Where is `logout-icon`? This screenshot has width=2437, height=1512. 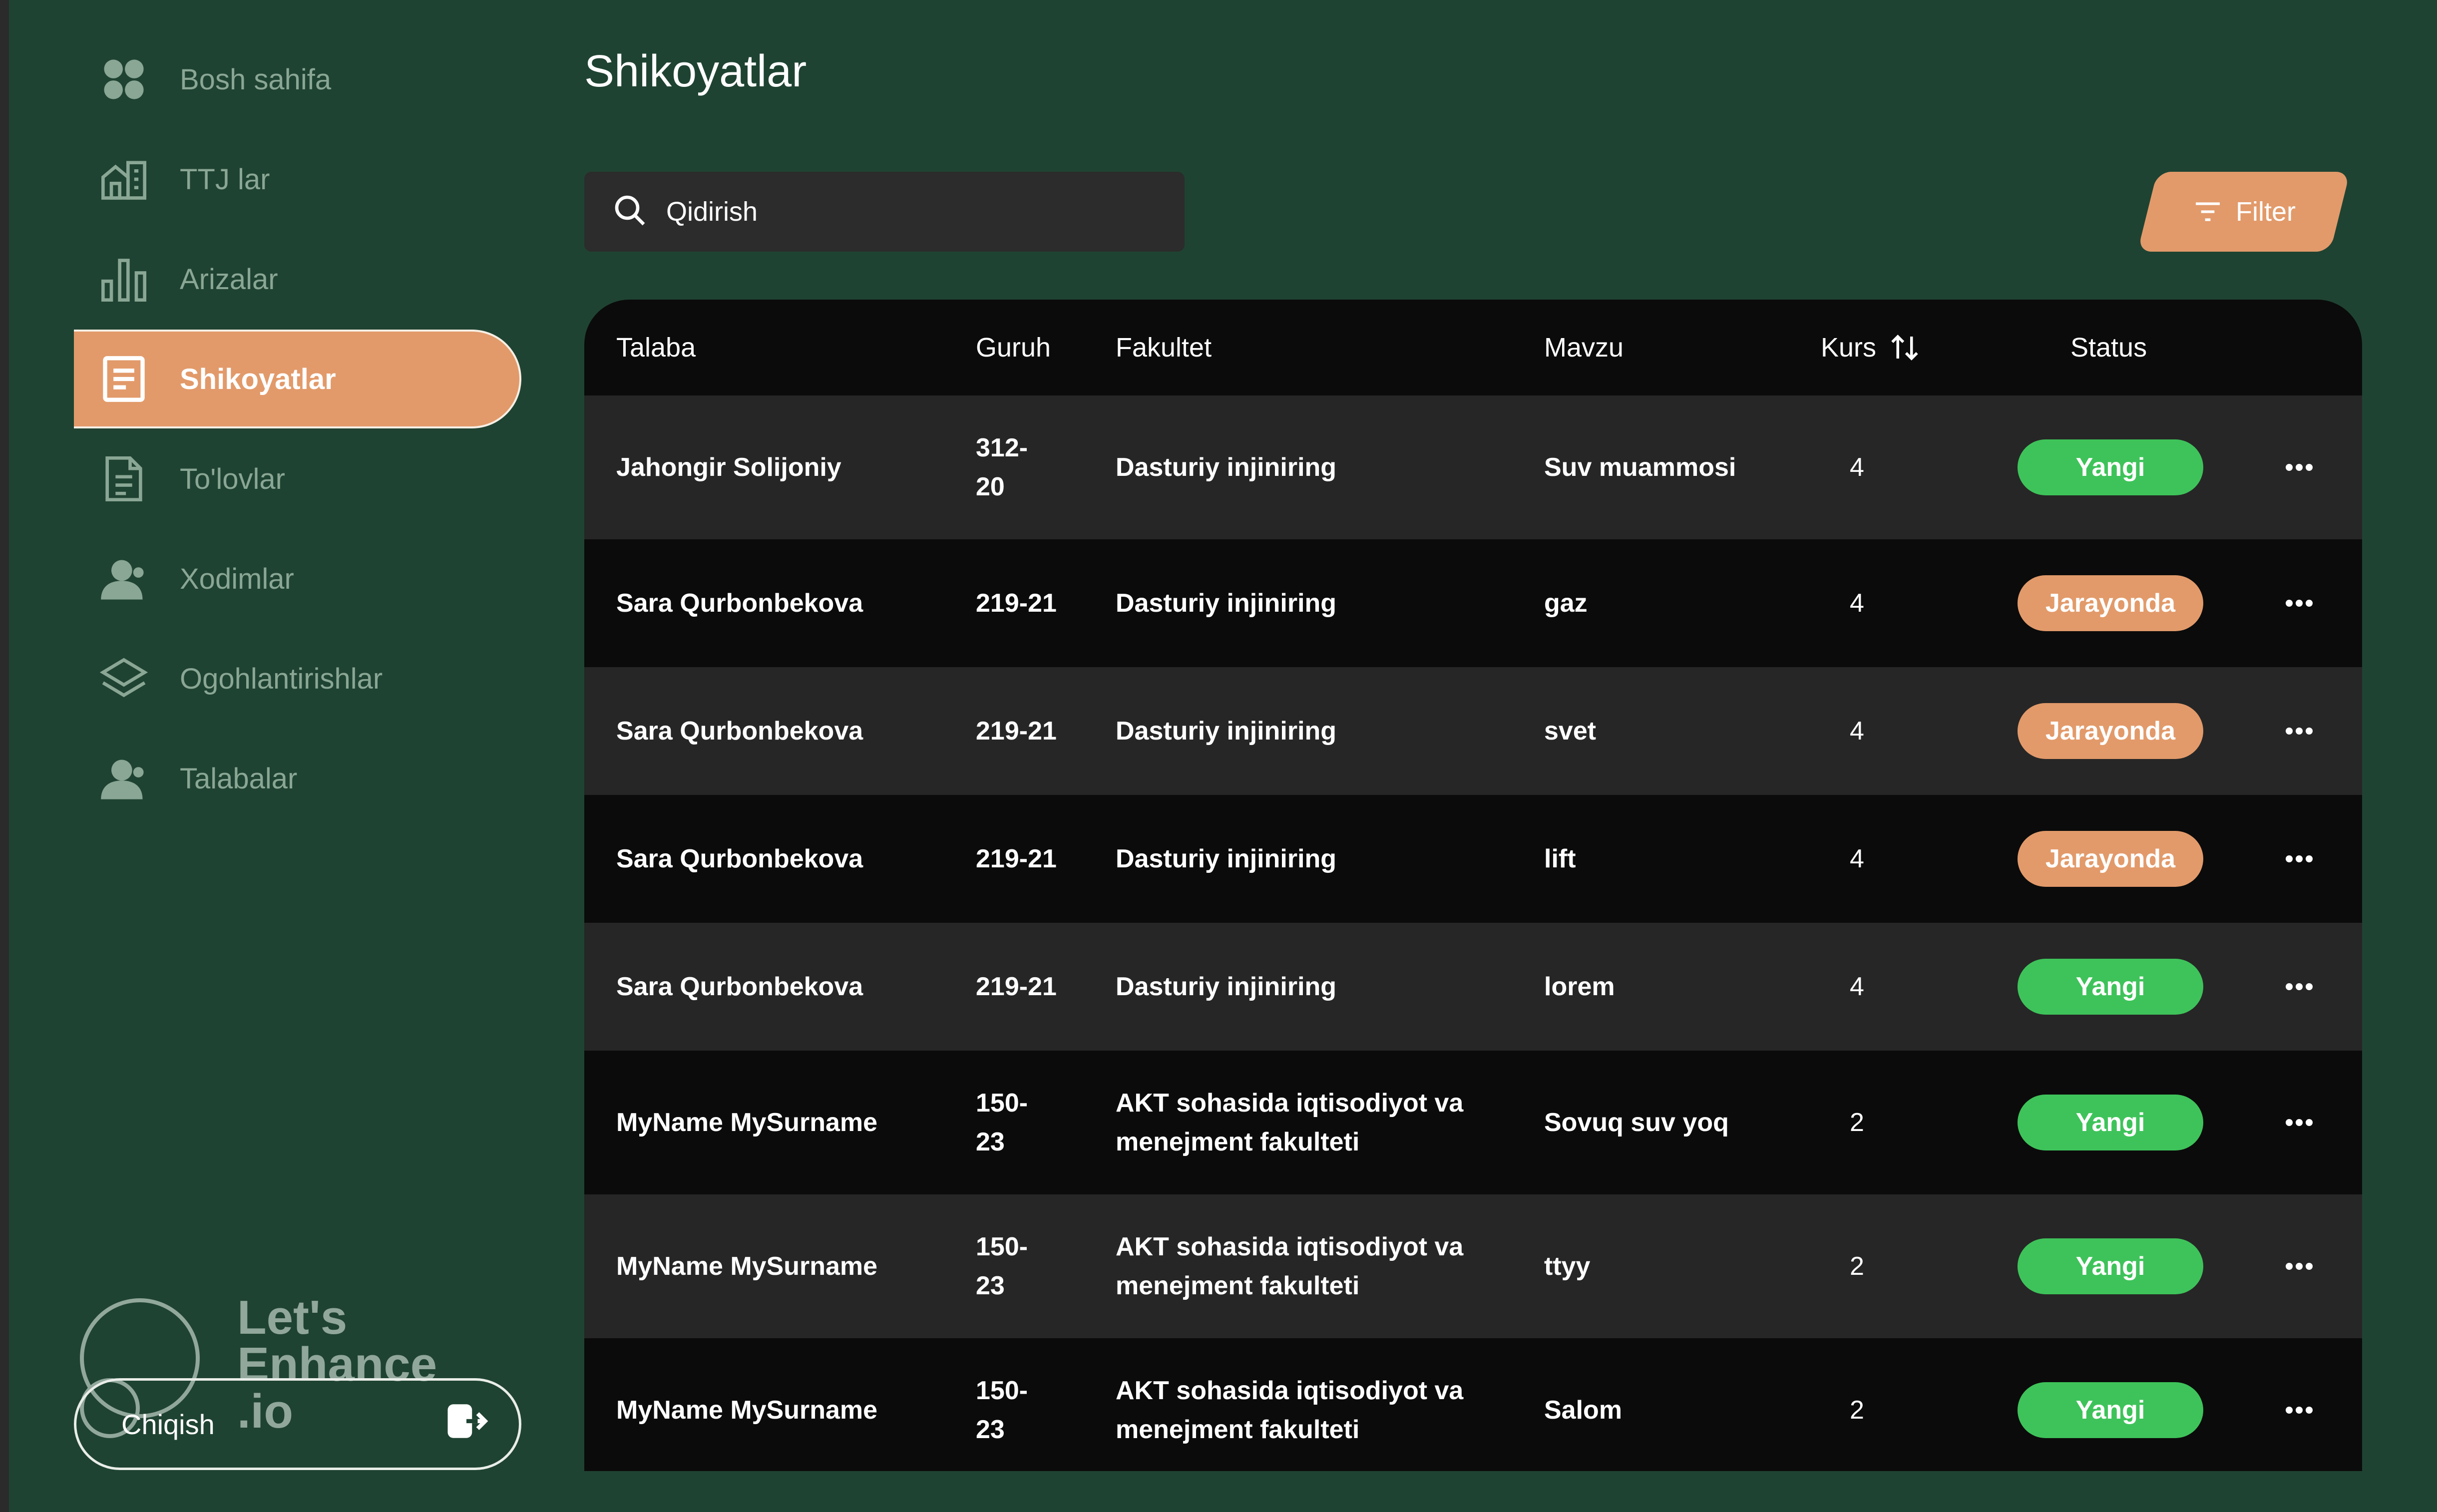
logout-icon is located at coordinates (466, 1424).